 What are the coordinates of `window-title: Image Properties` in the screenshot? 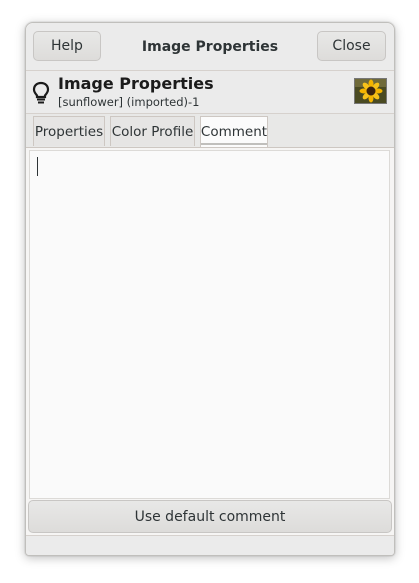 It's located at (210, 46).